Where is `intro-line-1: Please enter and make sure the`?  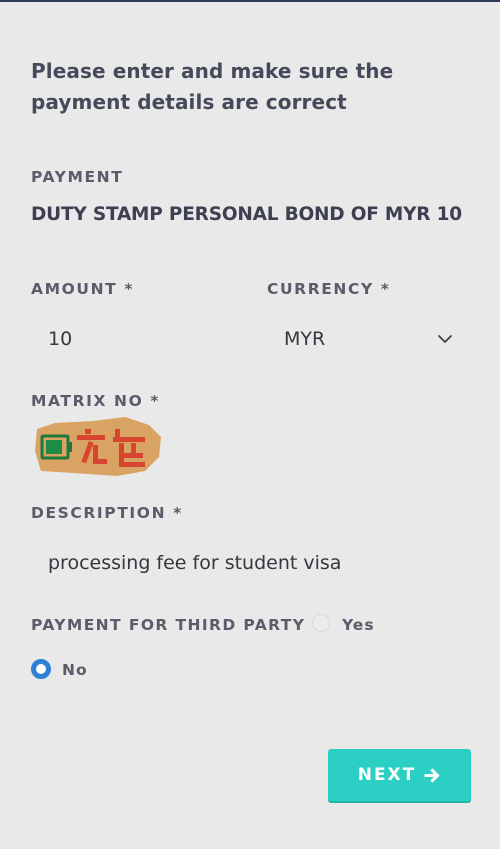 intro-line-1: Please enter and make sure the is located at coordinates (212, 71).